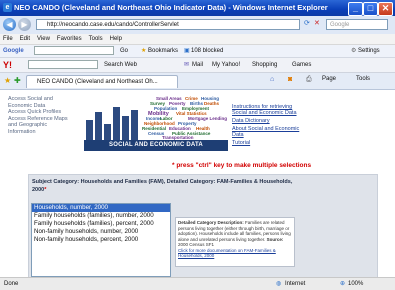 The height and width of the screenshot is (290, 395). What do you see at coordinates (156, 145) in the screenshot?
I see `banner-caption: SOCIAL AND ECONOMIC DATA` at bounding box center [156, 145].